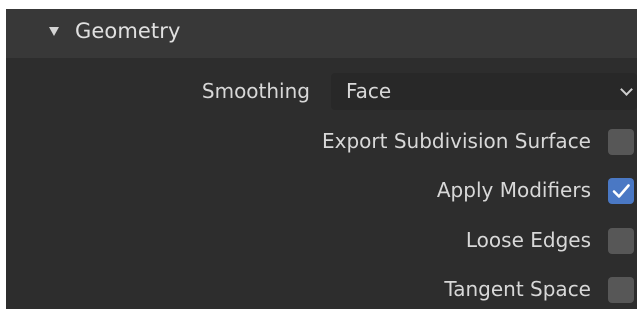 The width and height of the screenshot is (637, 313). I want to click on smoothing-value: Face, so click(369, 91).